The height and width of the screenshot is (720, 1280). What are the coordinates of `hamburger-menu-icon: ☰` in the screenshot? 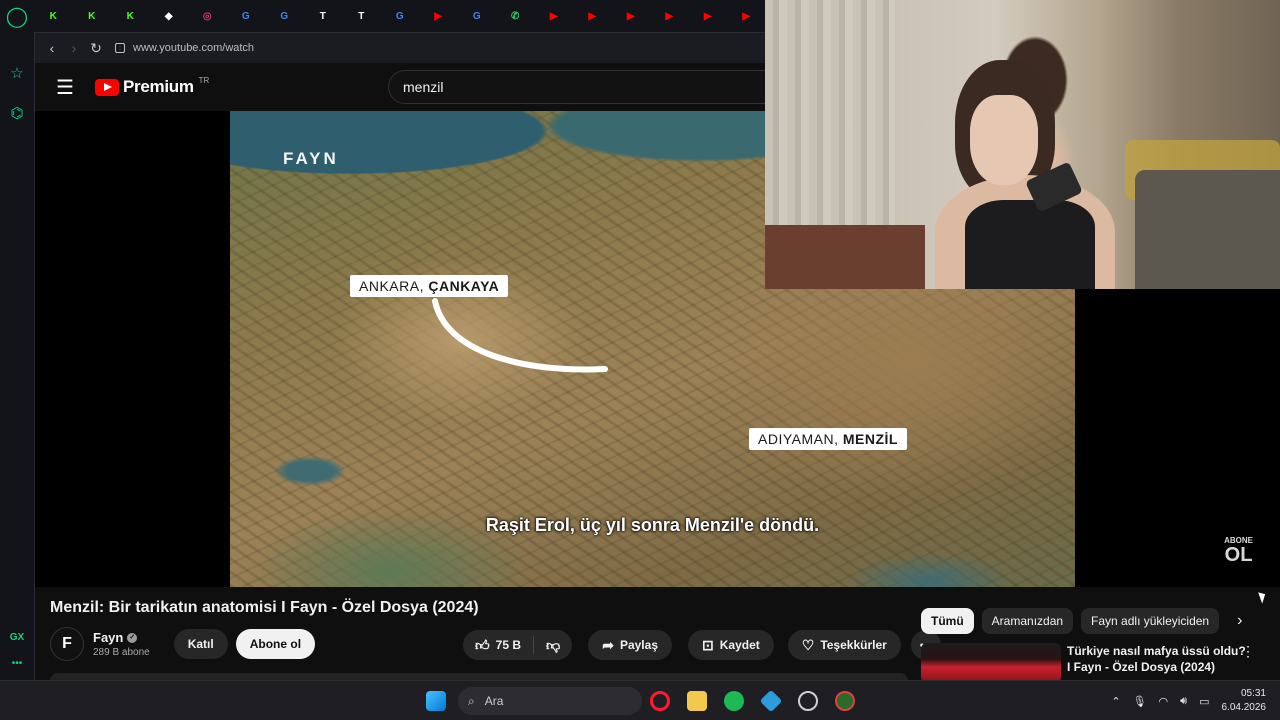 It's located at (65, 87).